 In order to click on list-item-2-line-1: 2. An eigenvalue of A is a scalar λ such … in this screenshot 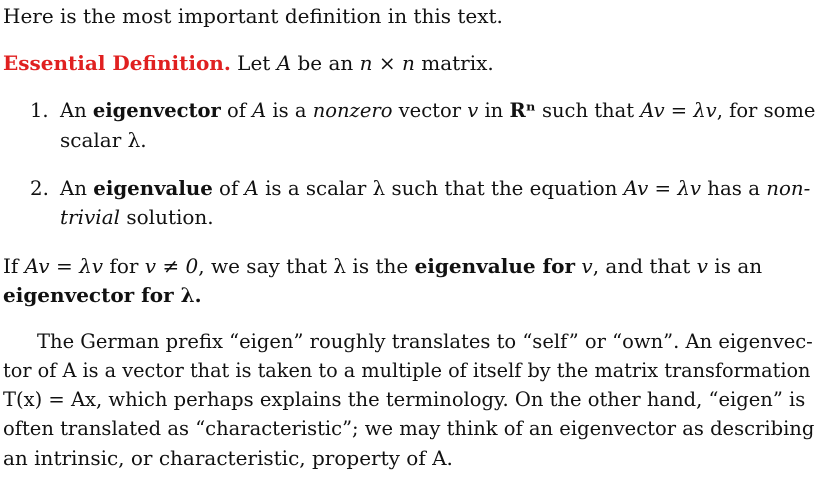, I will do `click(420, 188)`.